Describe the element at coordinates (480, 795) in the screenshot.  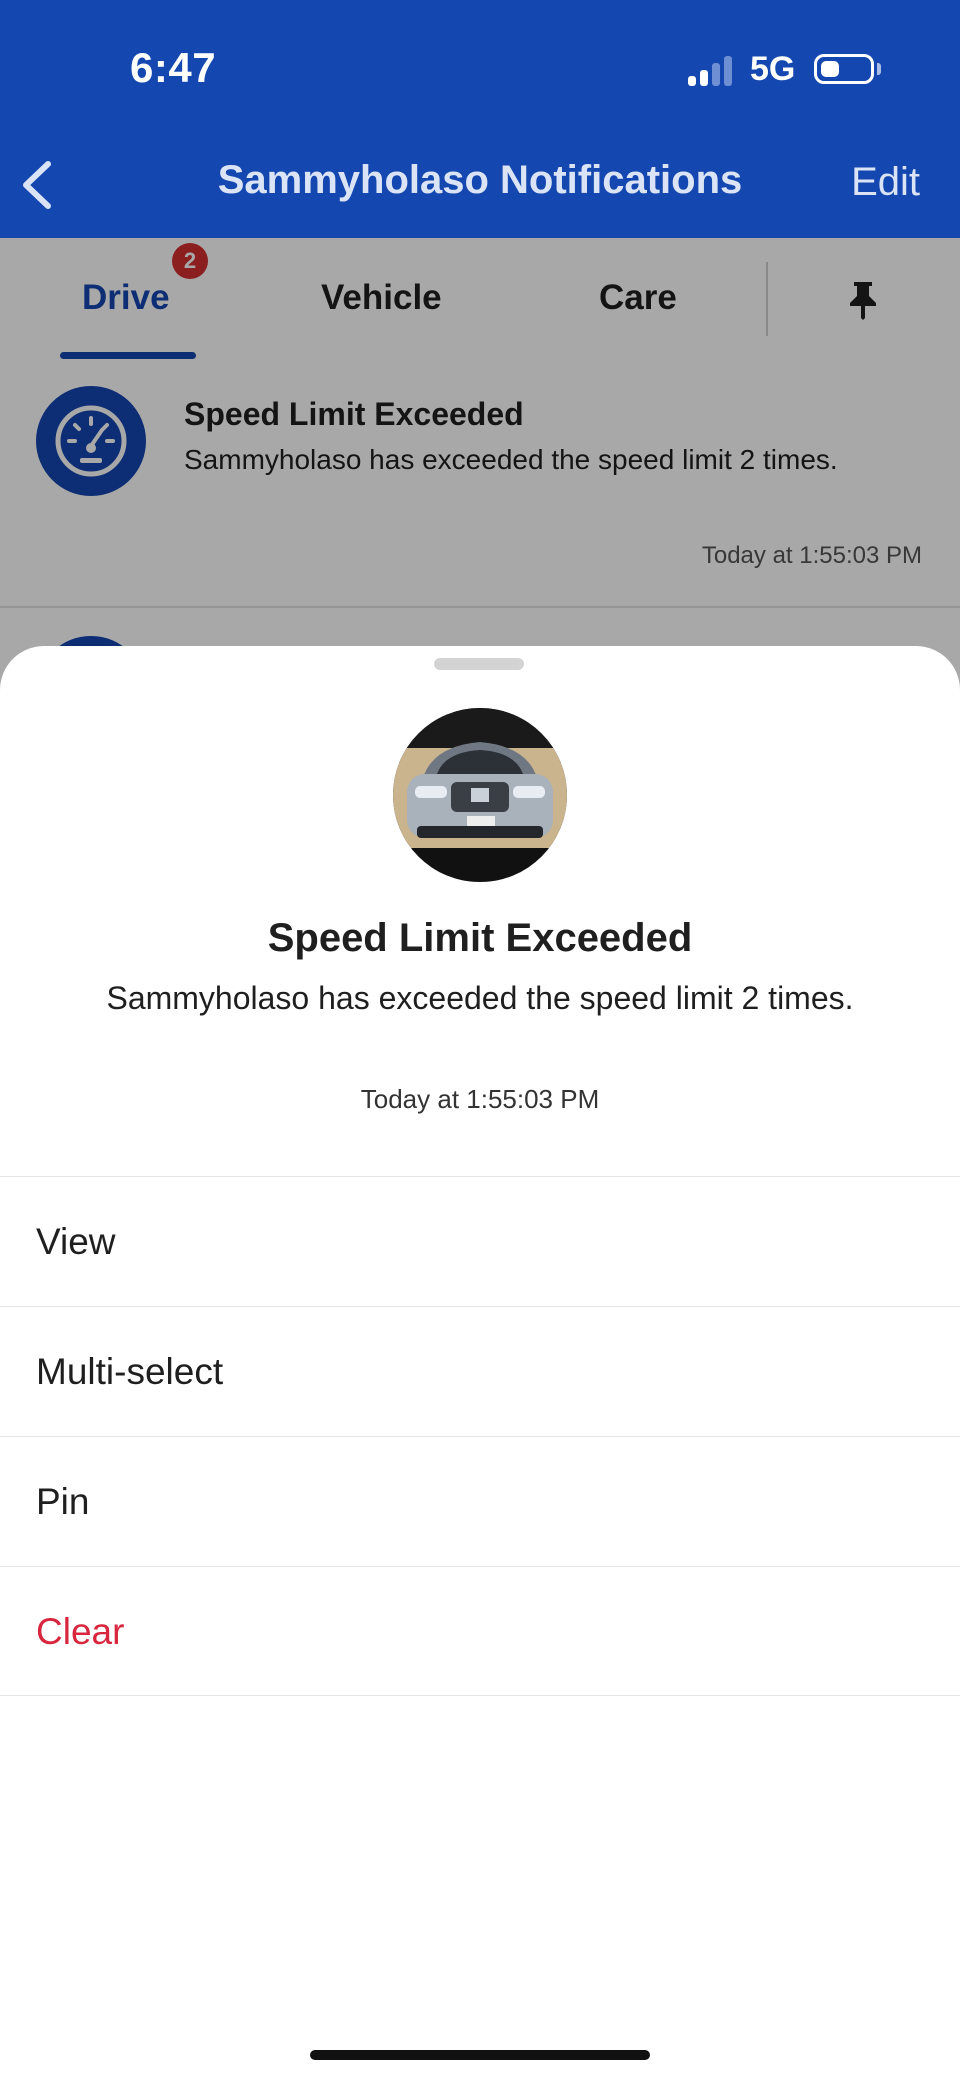
I see `vehicle-avatar` at that location.